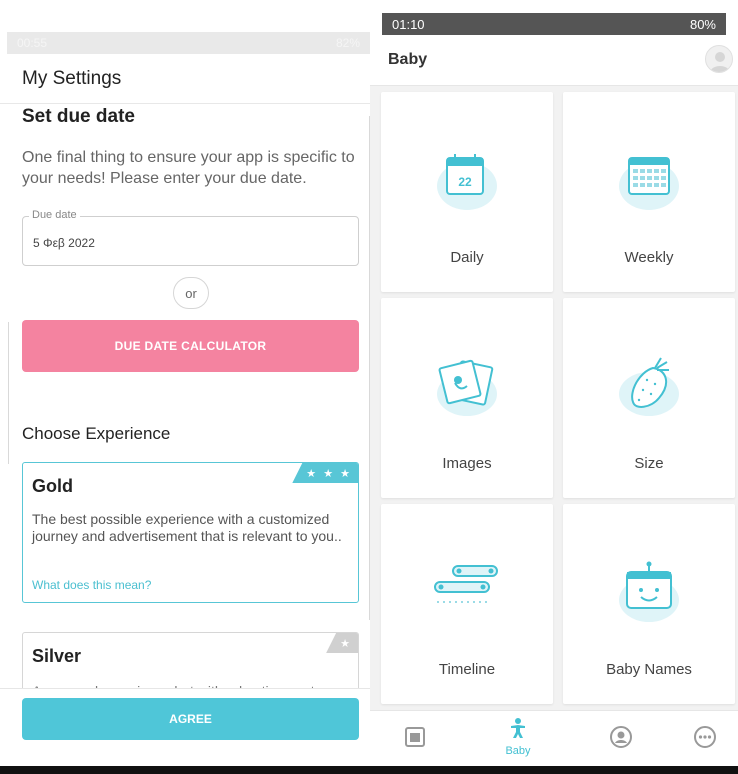  Describe the element at coordinates (32, 43) in the screenshot. I see `status-time: 00:55` at that location.